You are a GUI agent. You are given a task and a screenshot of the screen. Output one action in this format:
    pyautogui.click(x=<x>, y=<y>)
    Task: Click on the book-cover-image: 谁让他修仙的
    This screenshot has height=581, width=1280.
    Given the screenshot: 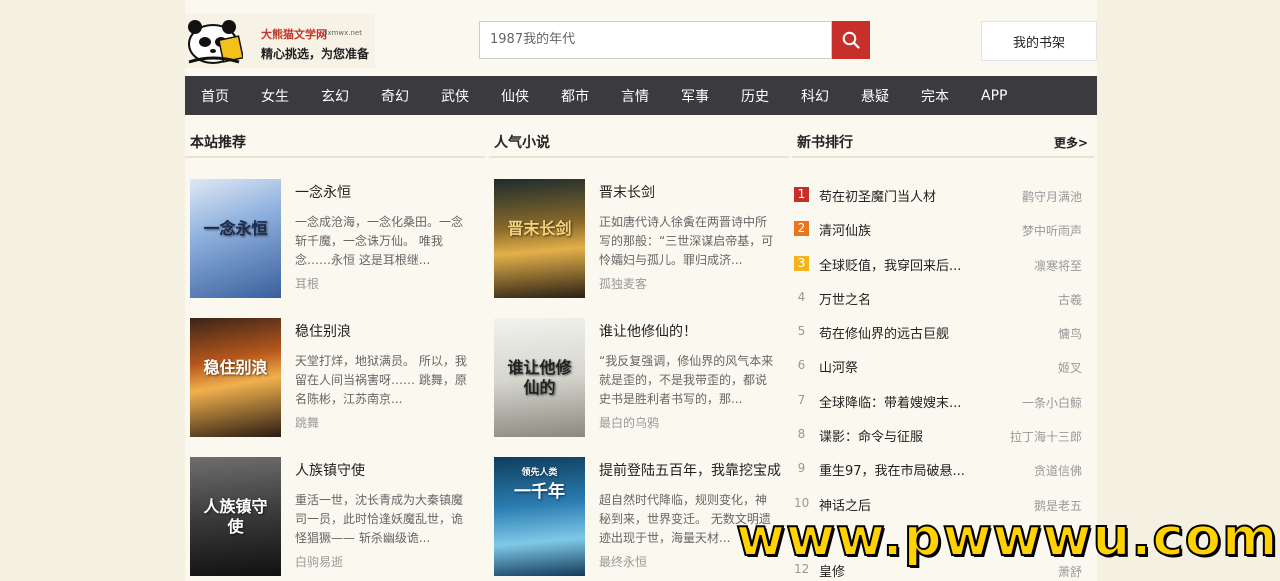 What is the action you would take?
    pyautogui.click(x=539, y=377)
    